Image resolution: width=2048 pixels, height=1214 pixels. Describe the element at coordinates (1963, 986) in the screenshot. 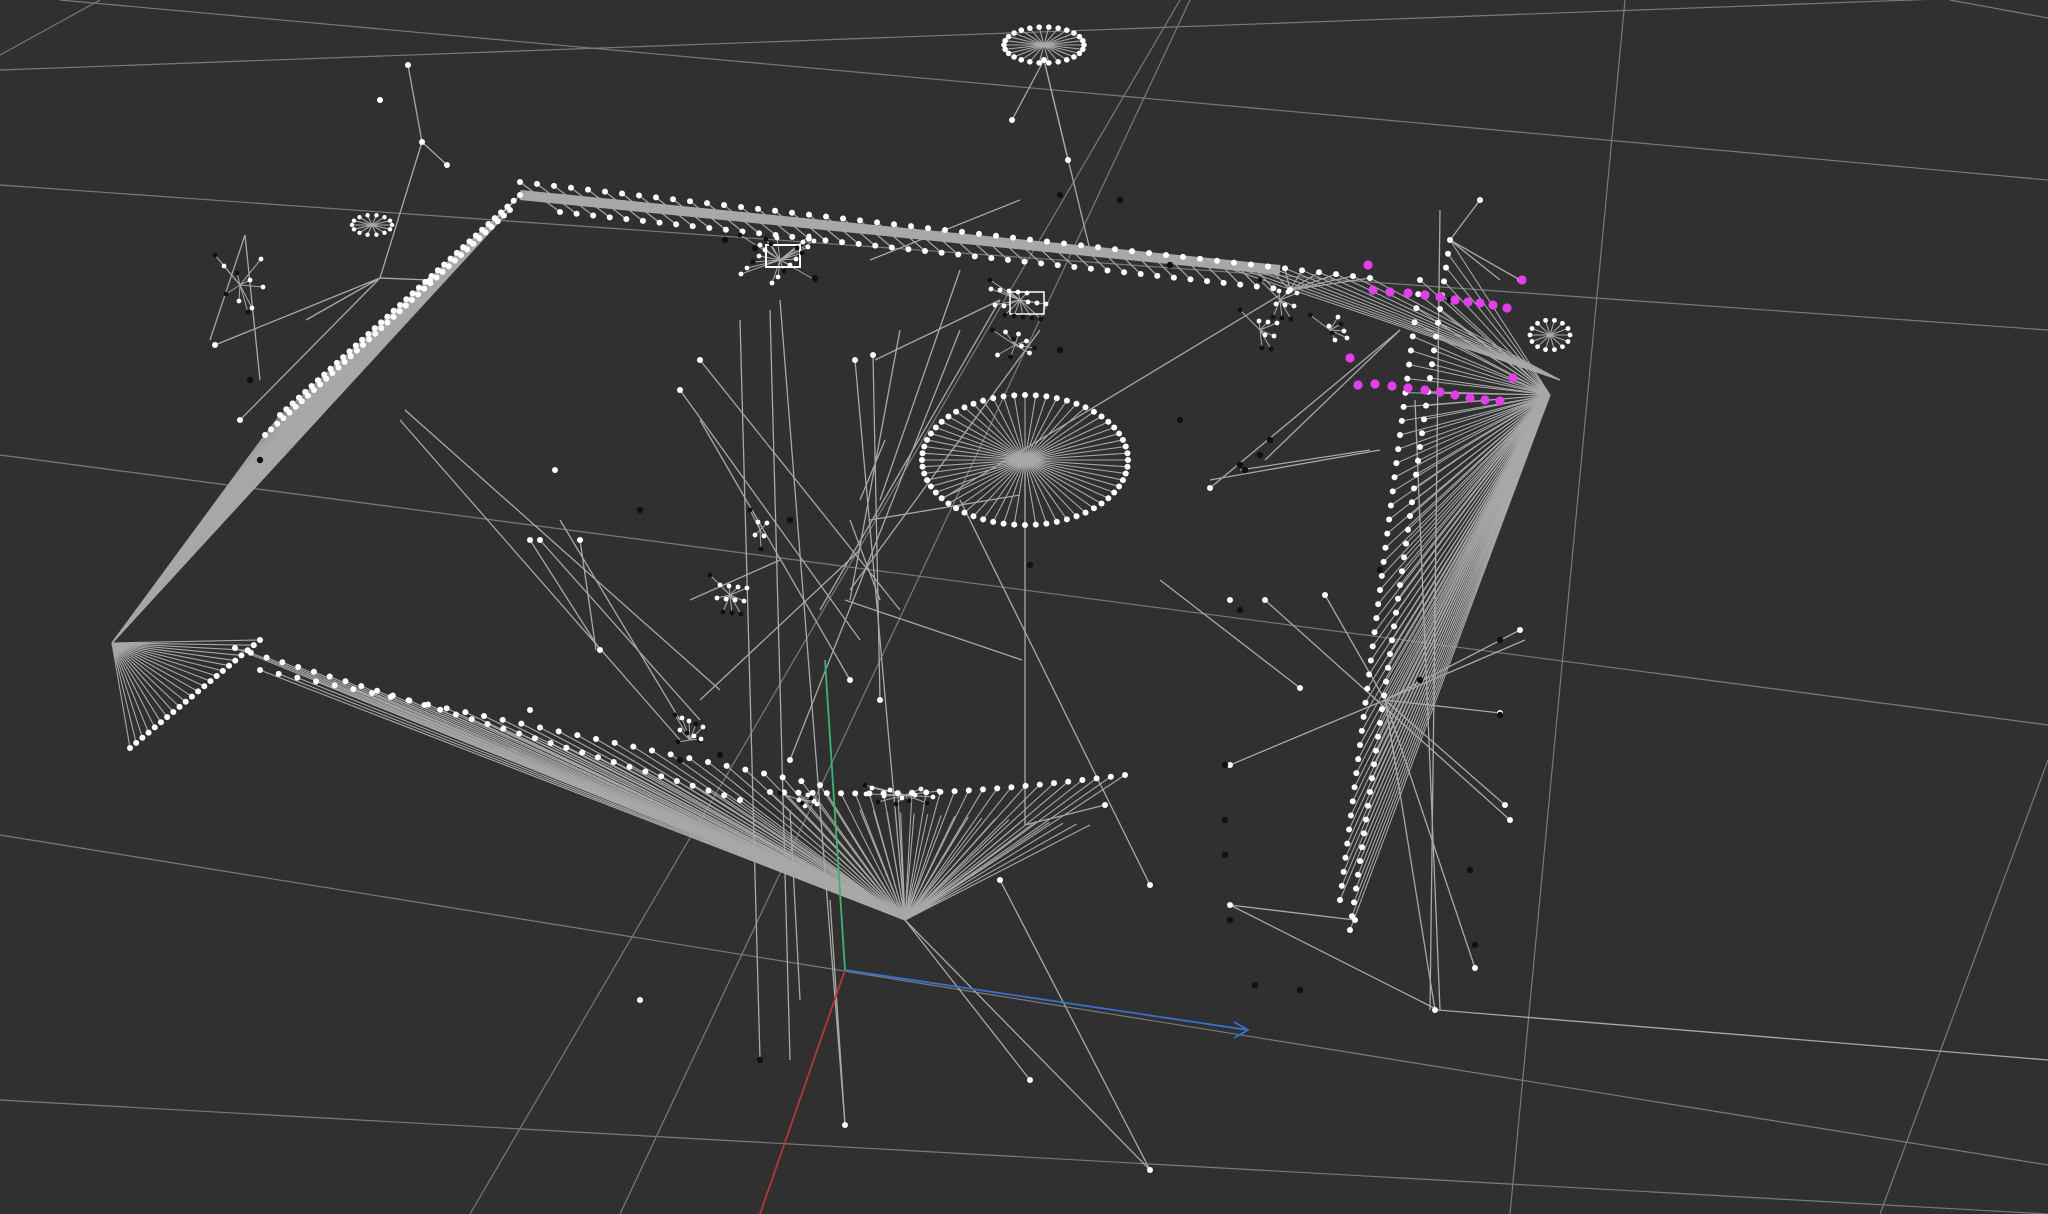

I see `grid-line` at that location.